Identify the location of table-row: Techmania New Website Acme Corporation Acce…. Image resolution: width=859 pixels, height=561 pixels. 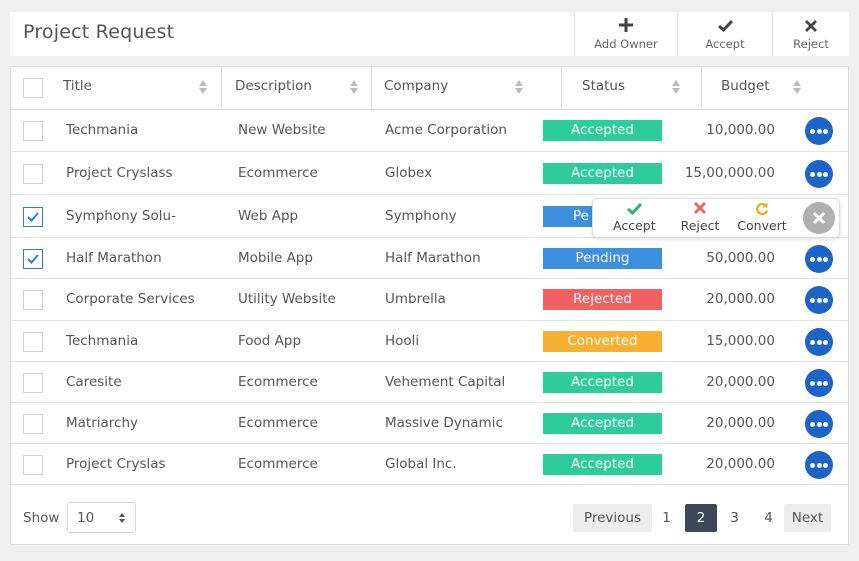
(429, 131).